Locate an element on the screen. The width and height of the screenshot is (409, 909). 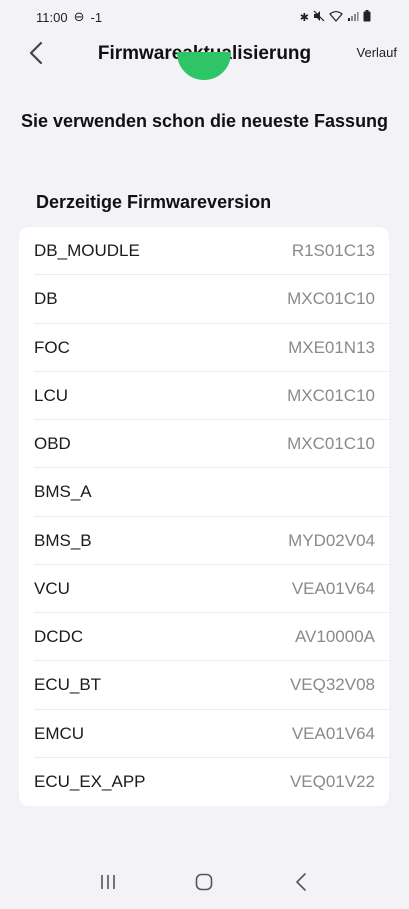
firmware-module-name: ECU_BT is located at coordinates (68, 685).